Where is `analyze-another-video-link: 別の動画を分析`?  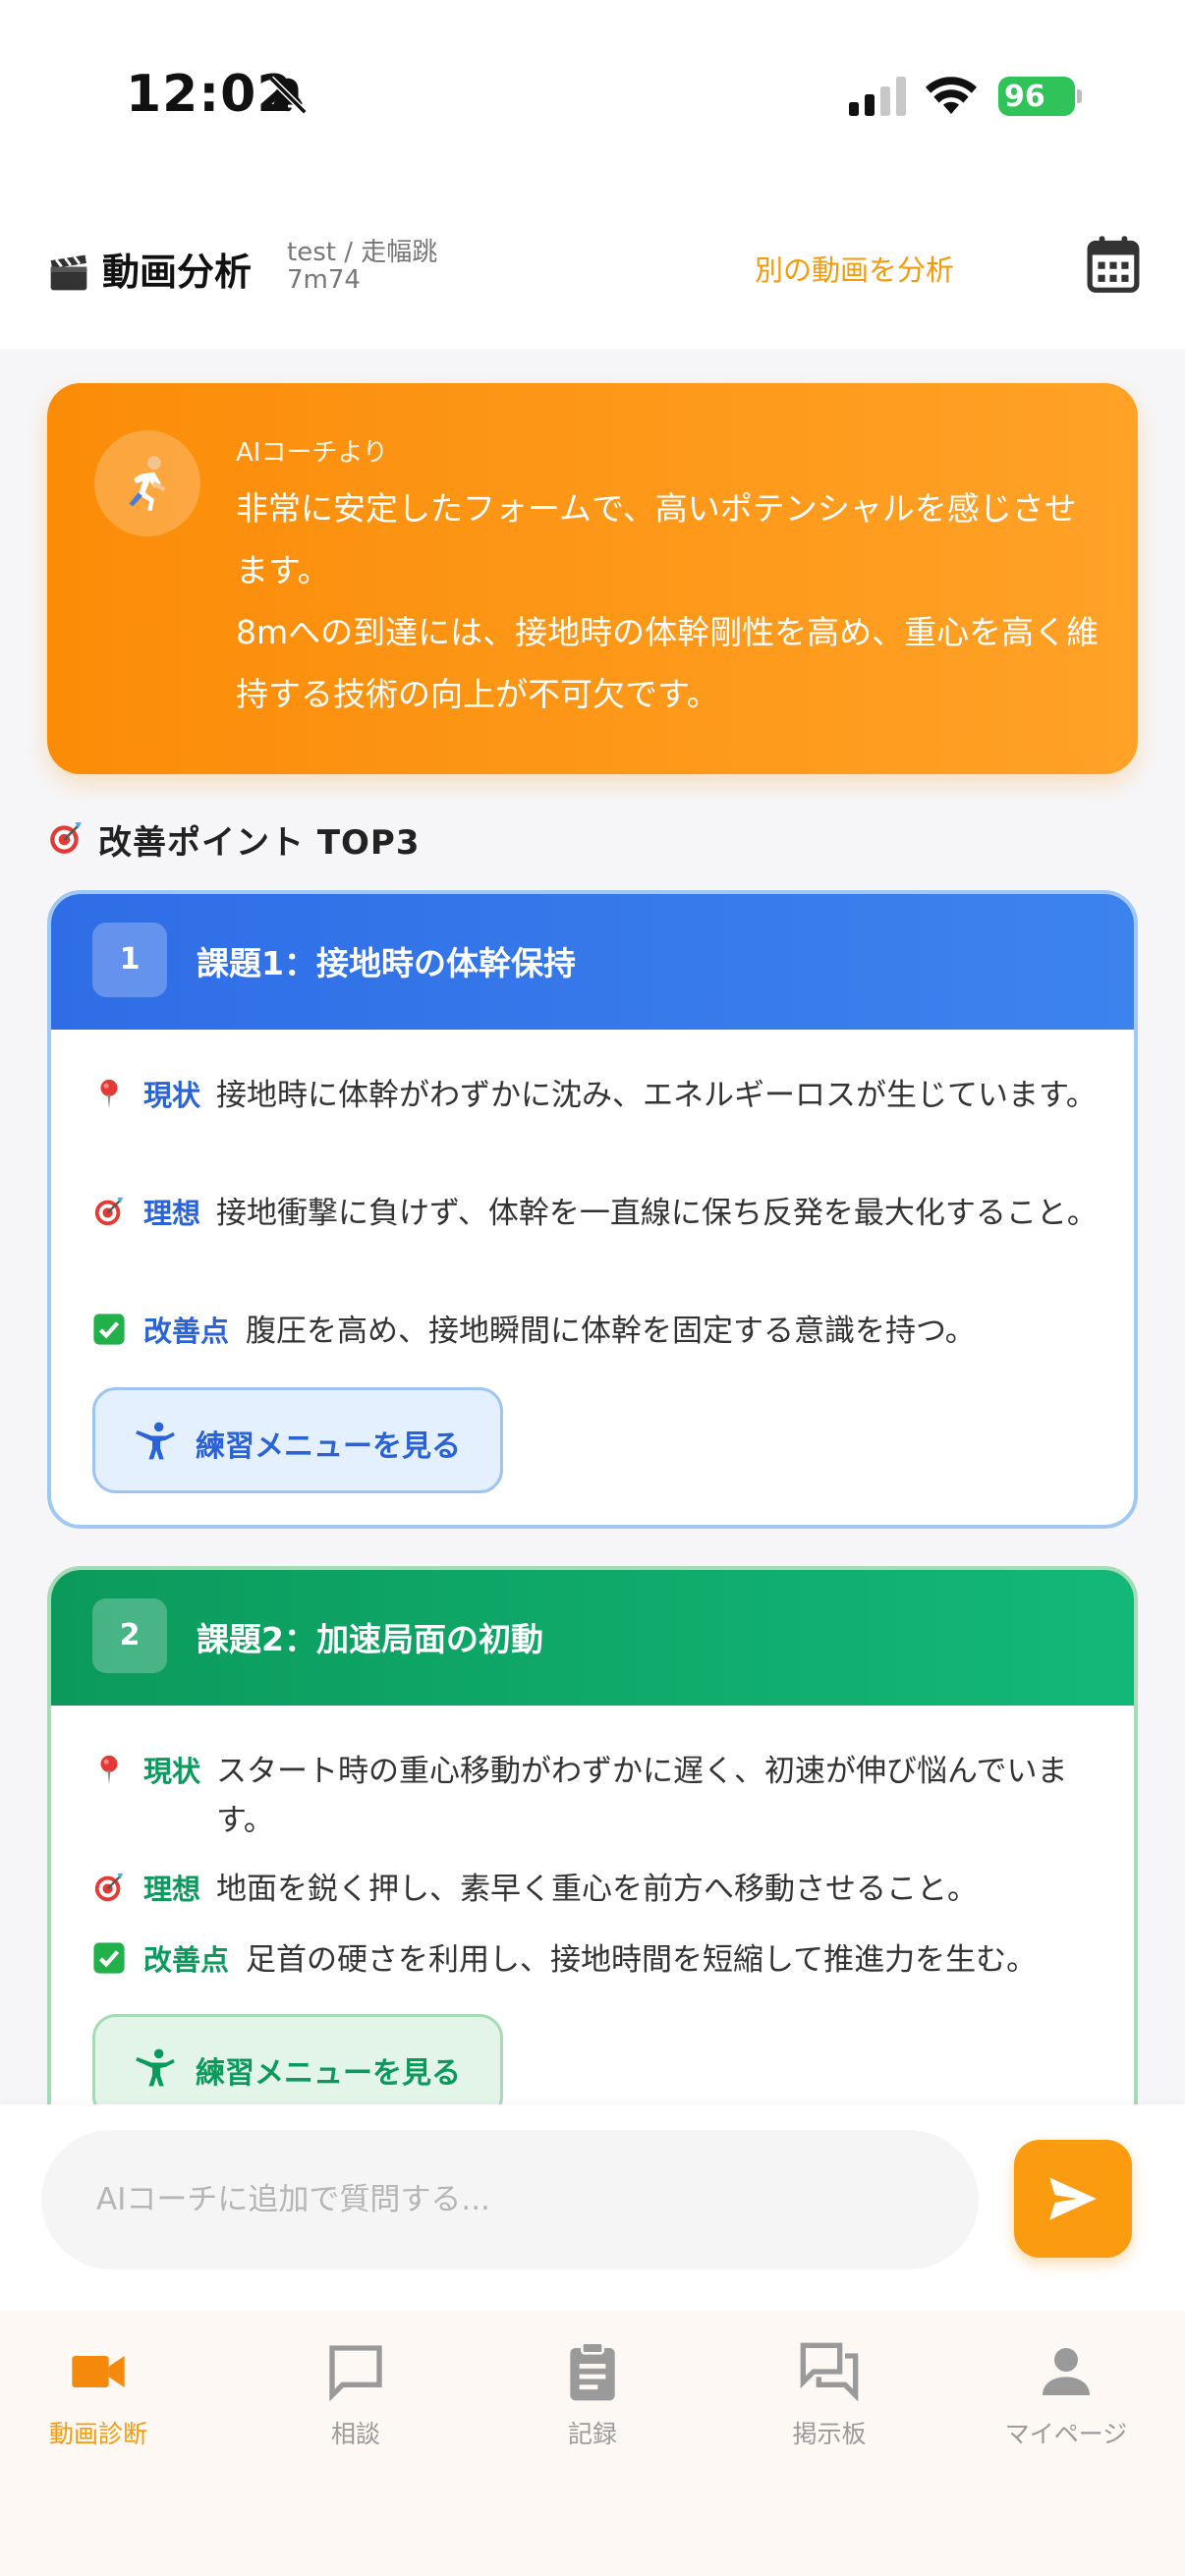
analyze-another-video-link: 別の動画を分析 is located at coordinates (854, 268).